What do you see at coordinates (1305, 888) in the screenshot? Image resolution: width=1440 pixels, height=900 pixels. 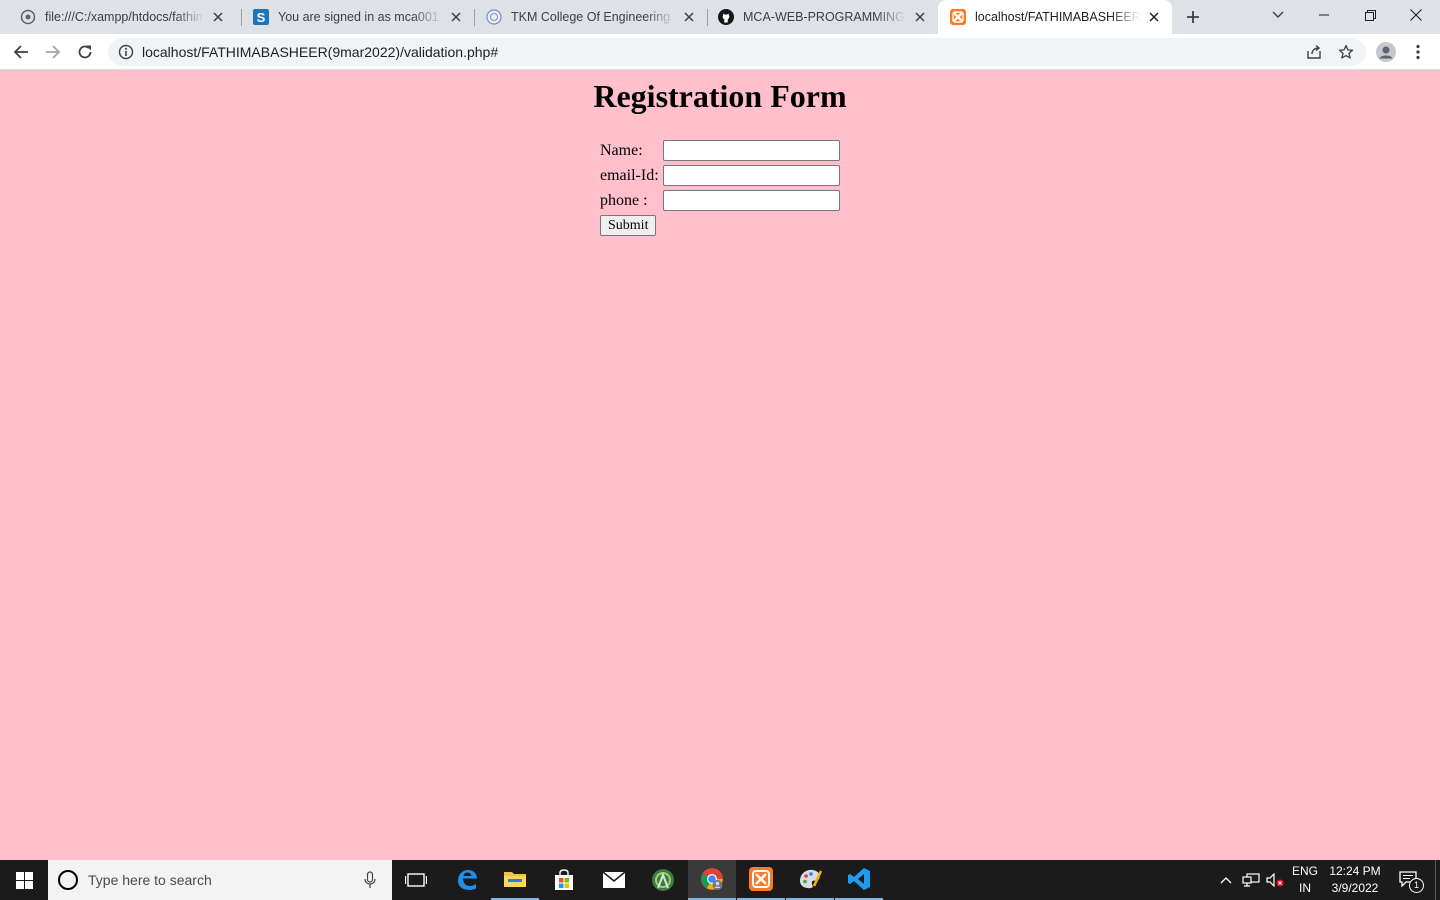 I see `region-code: IN` at bounding box center [1305, 888].